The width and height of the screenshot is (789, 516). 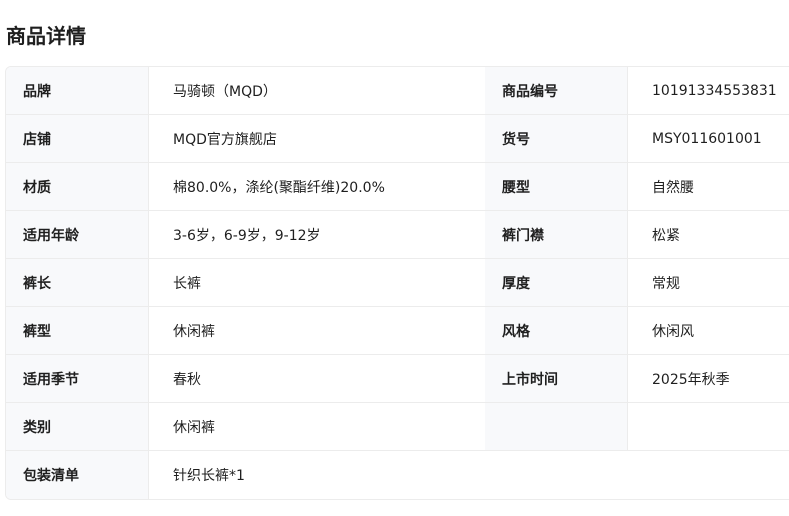 I want to click on spec-label: 类别, so click(x=77, y=427).